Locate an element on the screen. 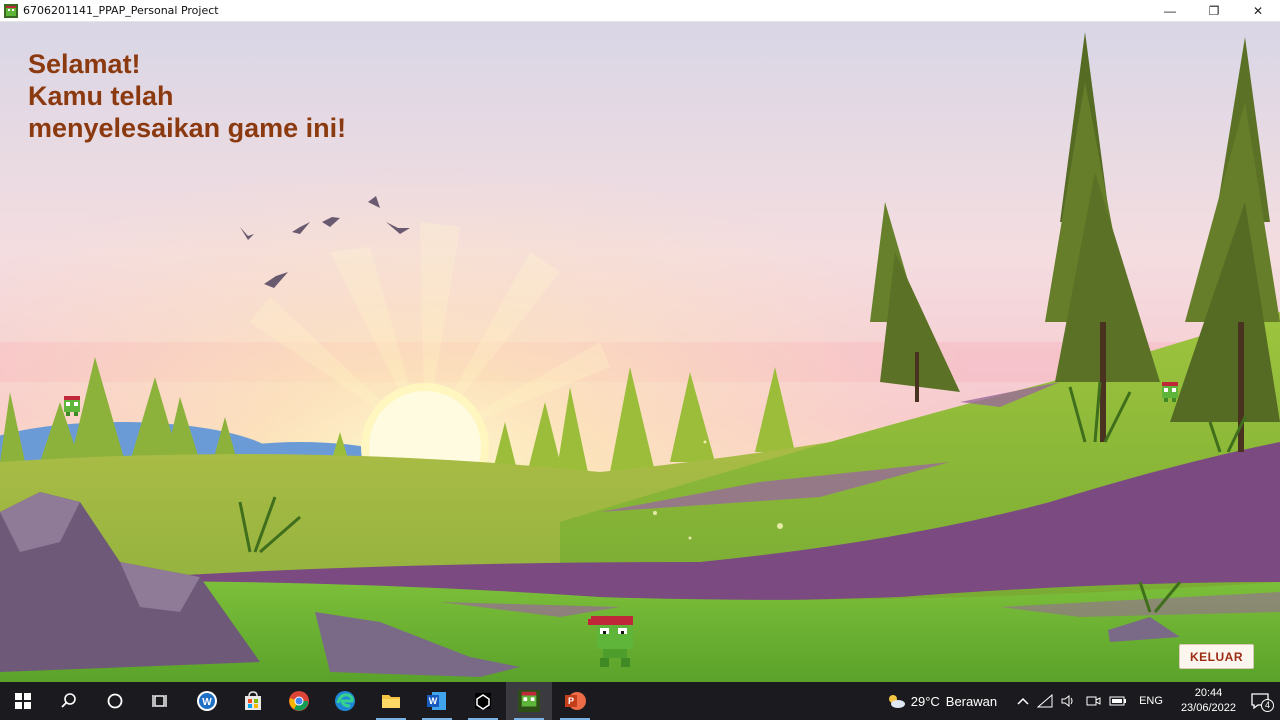 The height and width of the screenshot is (720, 1280). show-hidden-icons-button is located at coordinates (1023, 701).